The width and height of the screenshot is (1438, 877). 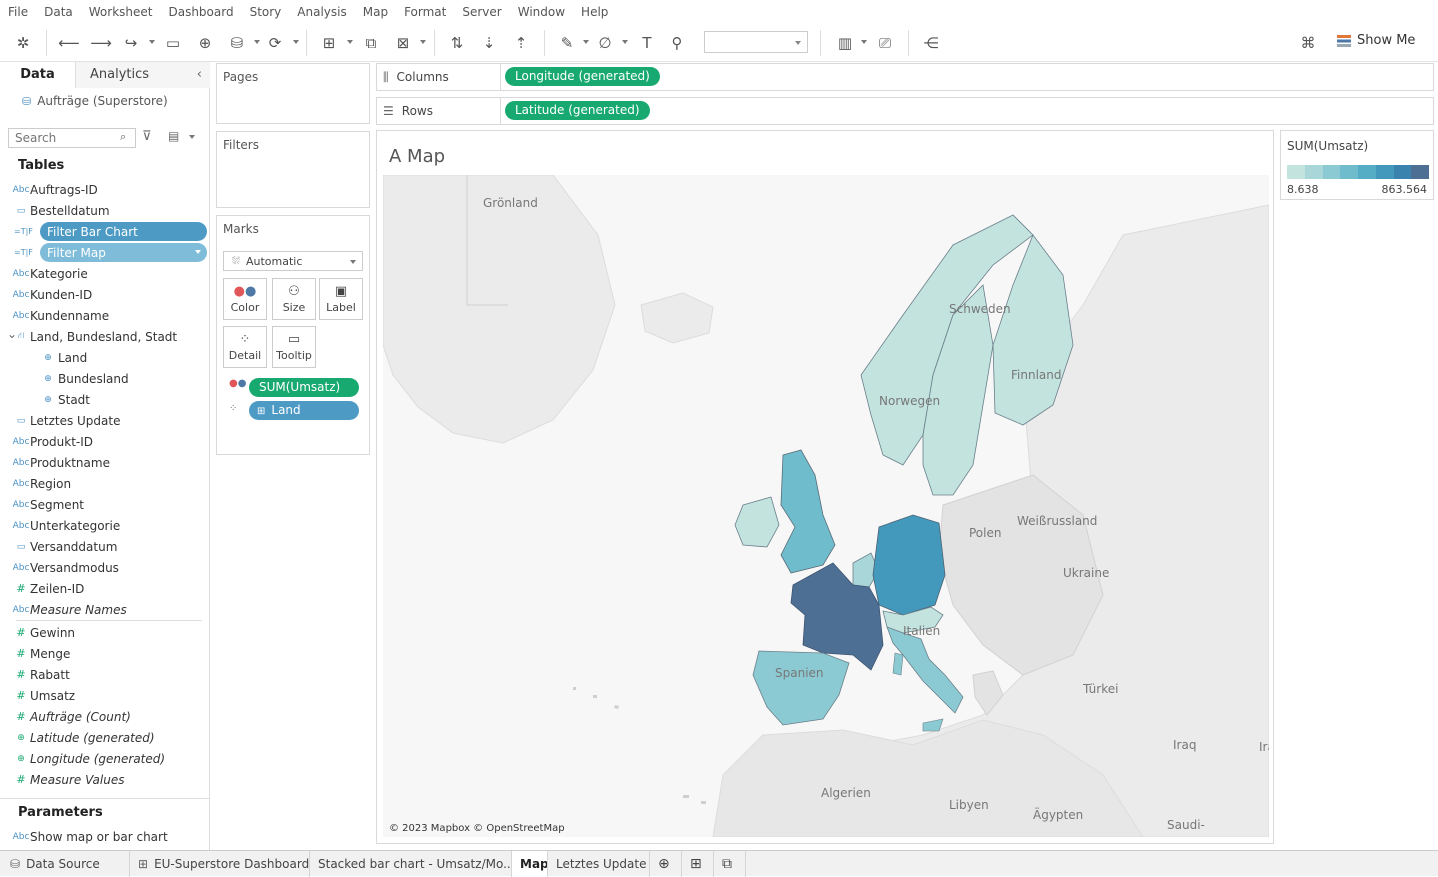 I want to click on field-produkt-id: Abc Produkt-ID, so click(x=105, y=441).